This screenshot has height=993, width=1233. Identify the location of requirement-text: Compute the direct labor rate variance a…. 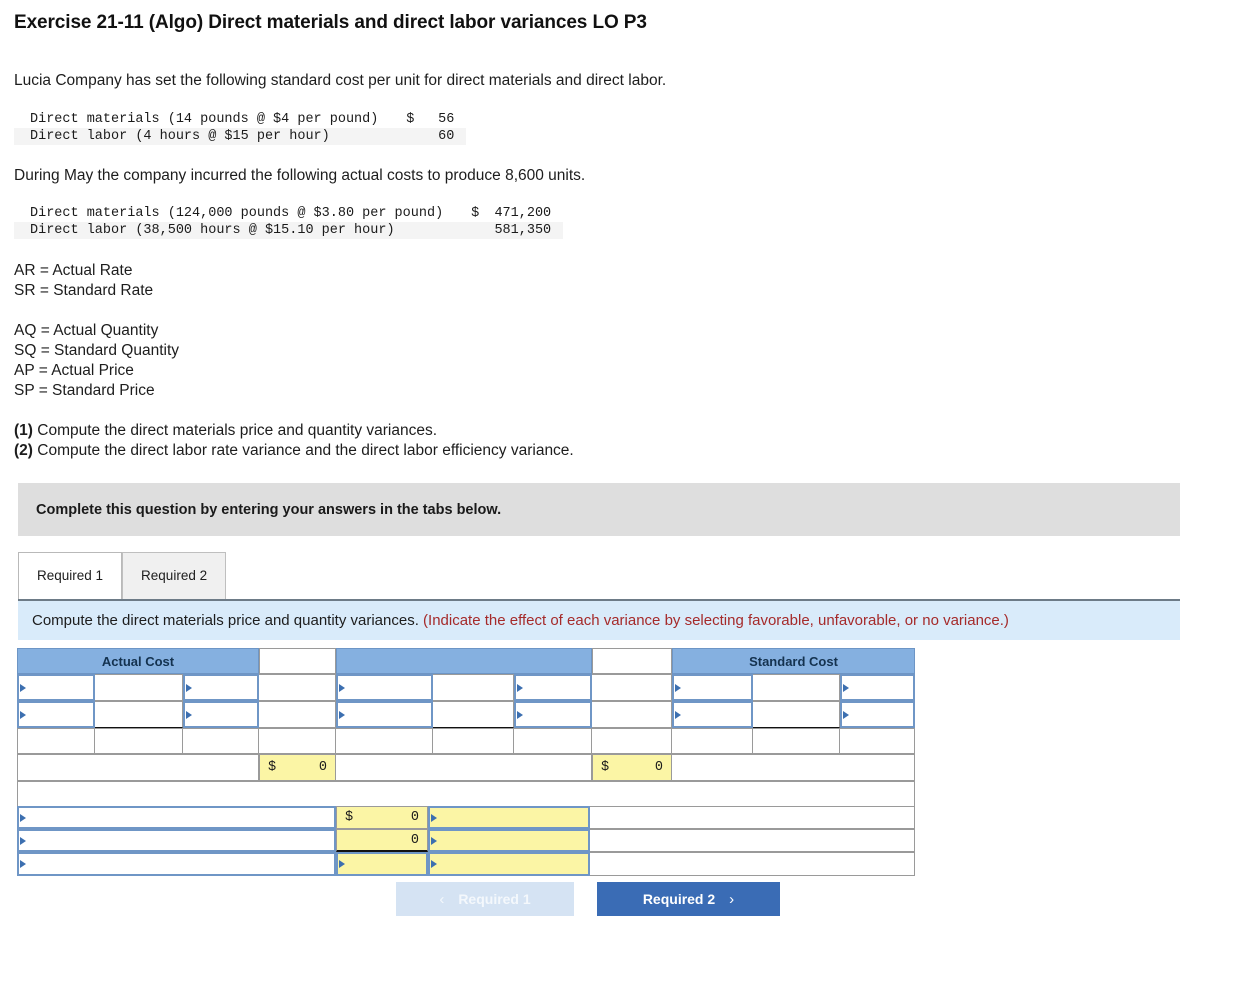
(303, 450).